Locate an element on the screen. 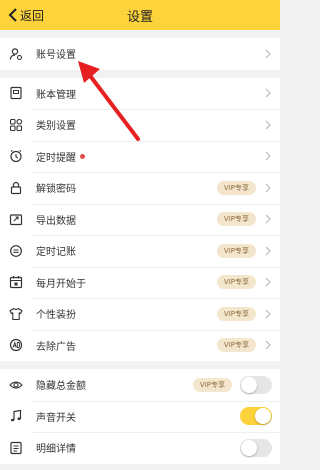 This screenshot has height=470, width=320. settings-item-label: 解锁密码 is located at coordinates (56, 190).